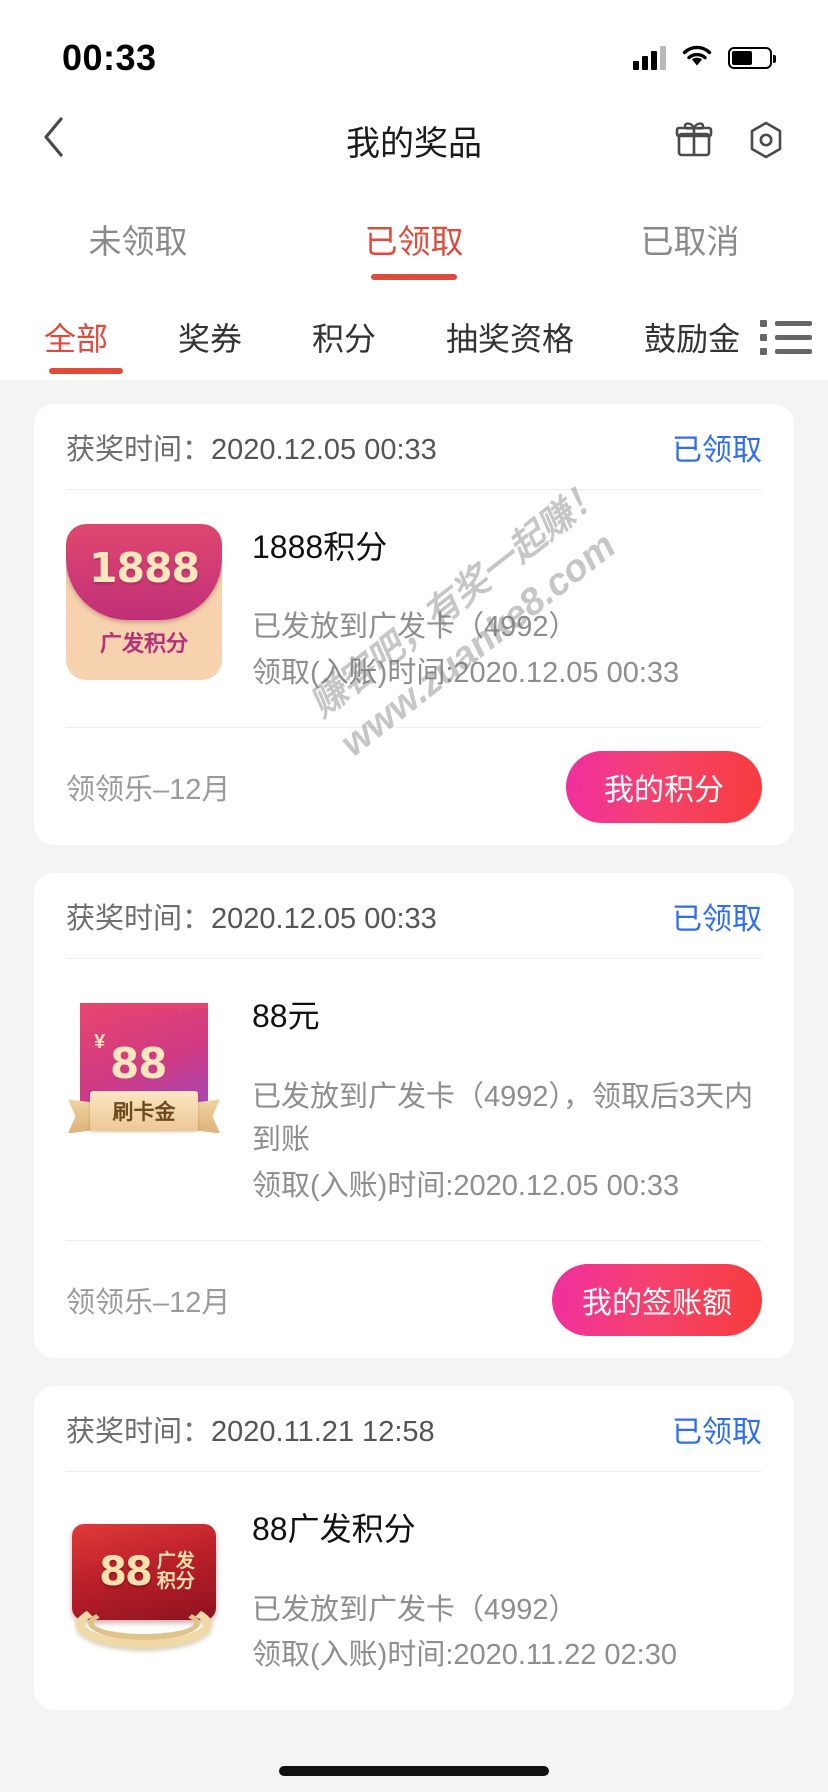 The height and width of the screenshot is (1792, 828). Describe the element at coordinates (414, 140) in the screenshot. I see `navigation-bar: 我的奖品` at that location.